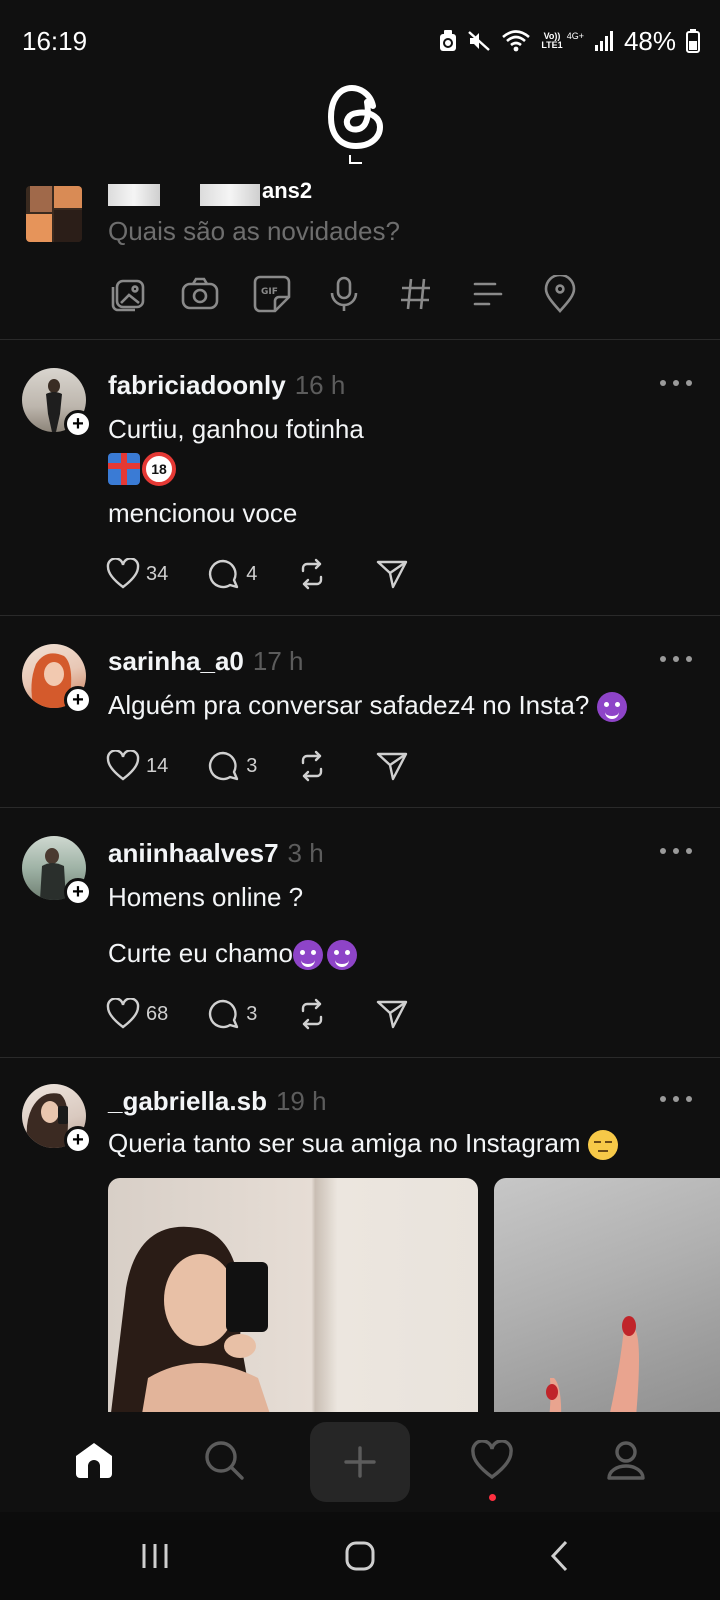 This screenshot has width=720, height=1600. Describe the element at coordinates (176, 661) in the screenshot. I see `post-username: sarinha_a0` at that location.